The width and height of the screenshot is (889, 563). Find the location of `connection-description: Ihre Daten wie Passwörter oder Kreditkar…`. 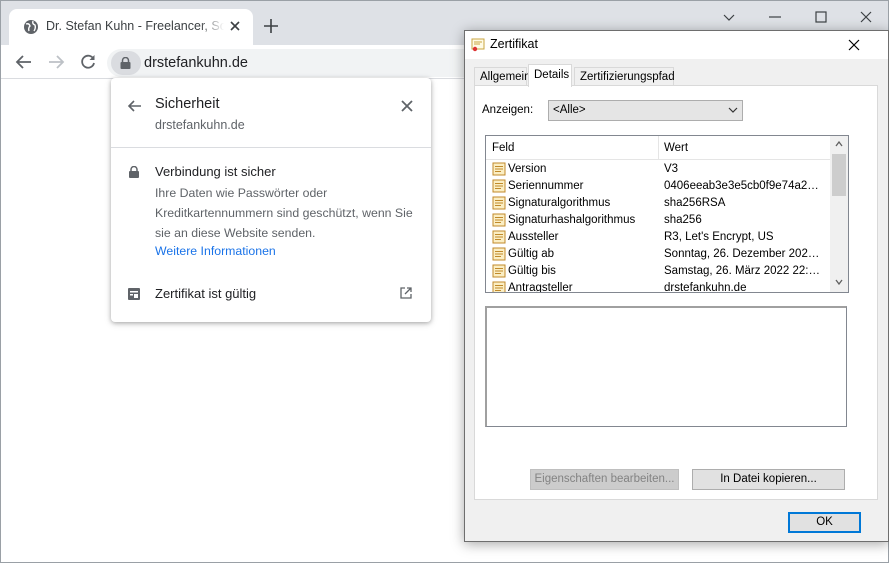

connection-description: Ihre Daten wie Passwörter oder Kreditkar… is located at coordinates (284, 213).